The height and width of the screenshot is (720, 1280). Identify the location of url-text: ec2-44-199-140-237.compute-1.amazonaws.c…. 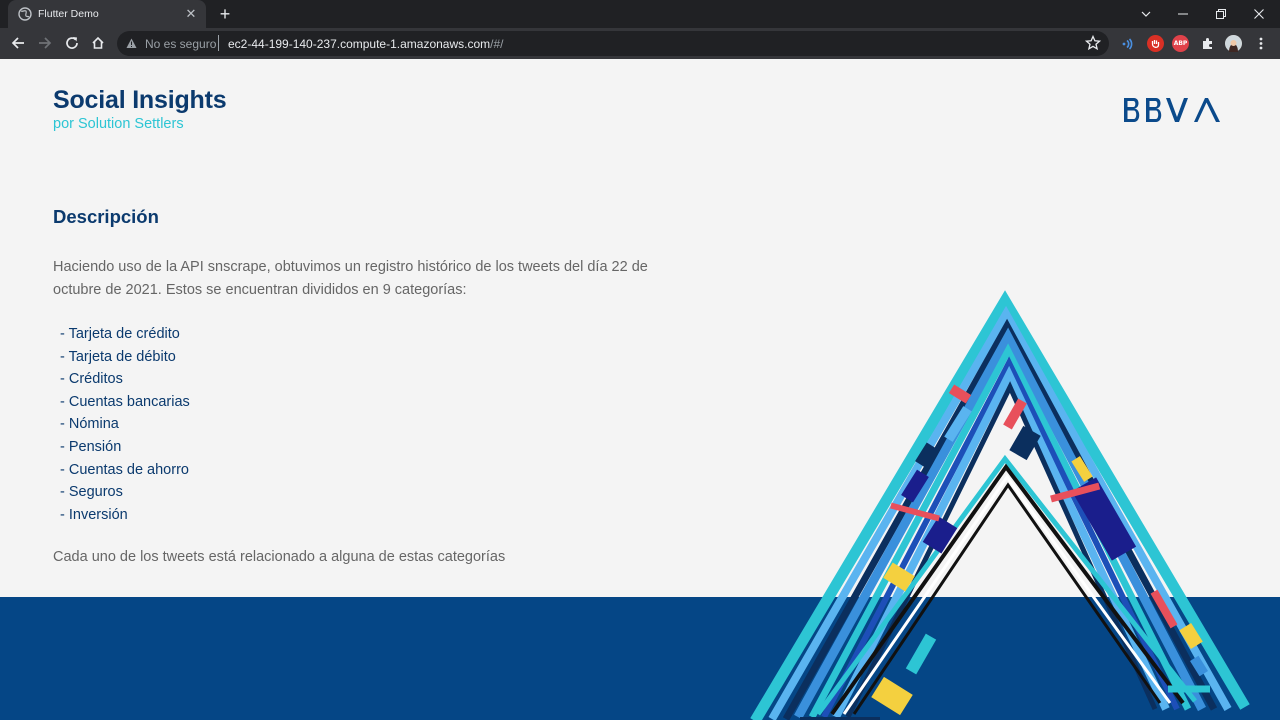
(366, 44).